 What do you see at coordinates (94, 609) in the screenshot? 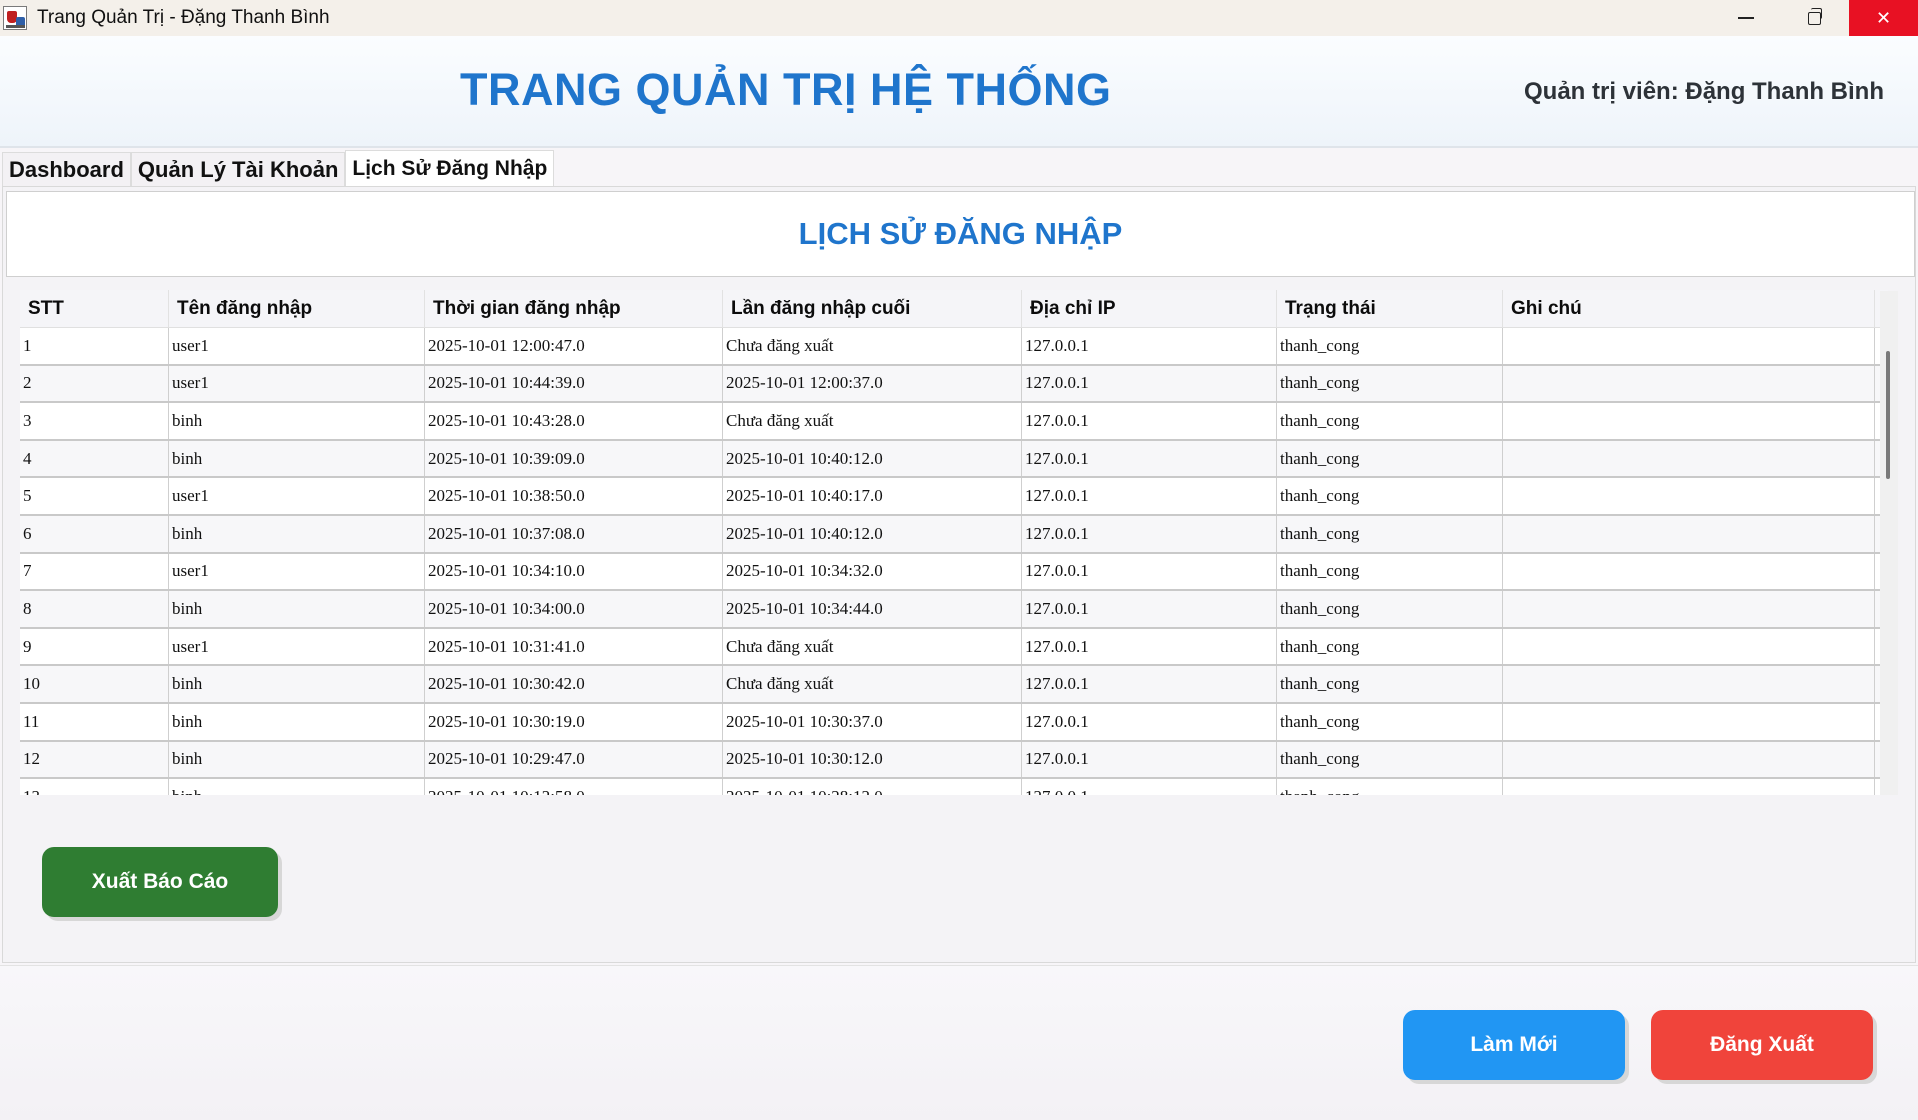
I see `cell-stt: 8` at bounding box center [94, 609].